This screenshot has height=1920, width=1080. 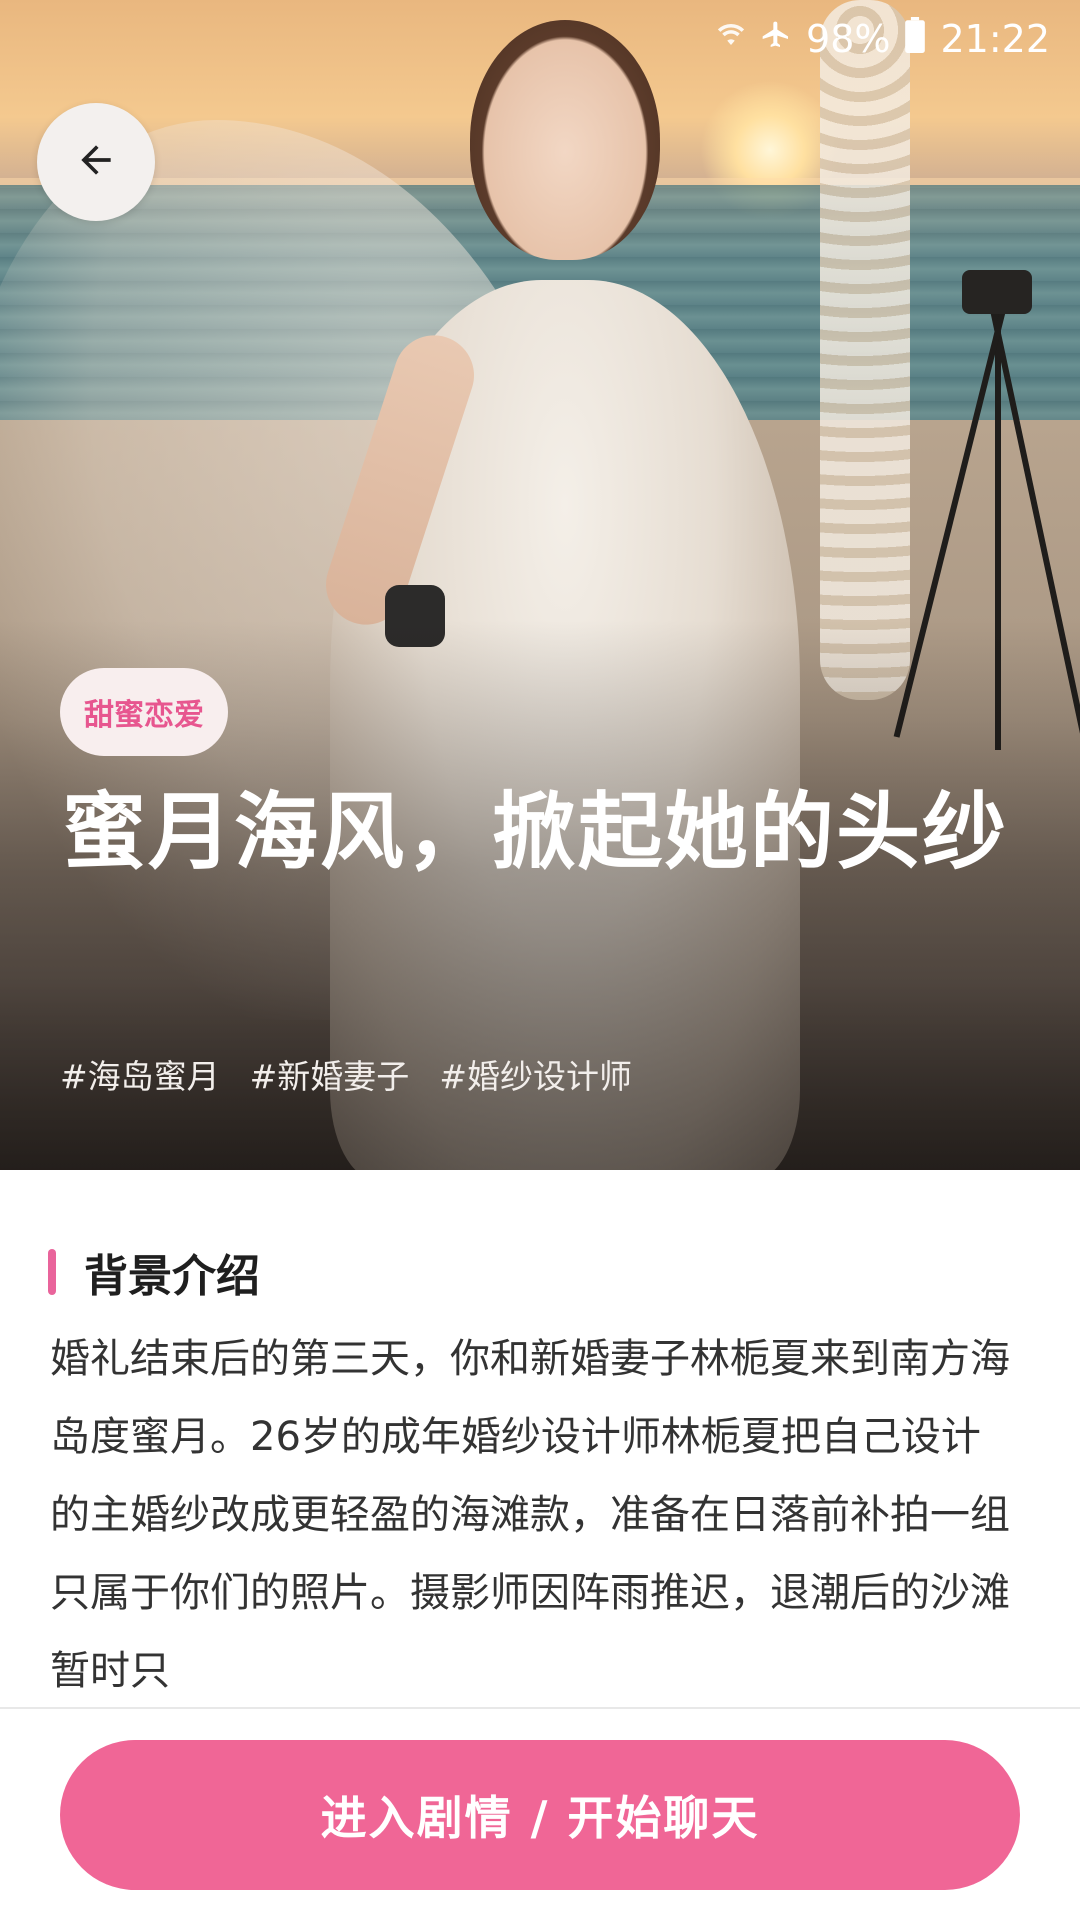 I want to click on battery-percent: 98%, so click(x=848, y=39).